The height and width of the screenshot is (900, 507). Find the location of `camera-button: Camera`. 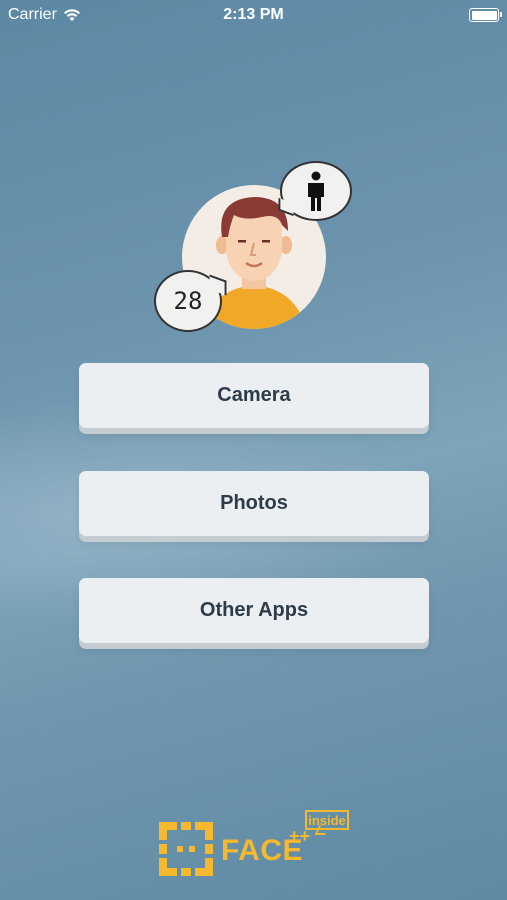

camera-button: Camera is located at coordinates (254, 395).